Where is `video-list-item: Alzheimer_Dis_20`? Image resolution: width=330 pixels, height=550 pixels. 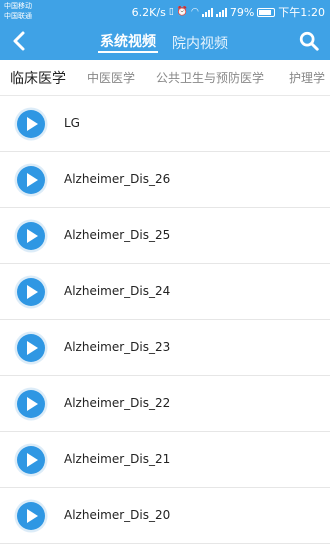
video-list-item: Alzheimer_Dis_20 is located at coordinates (165, 516).